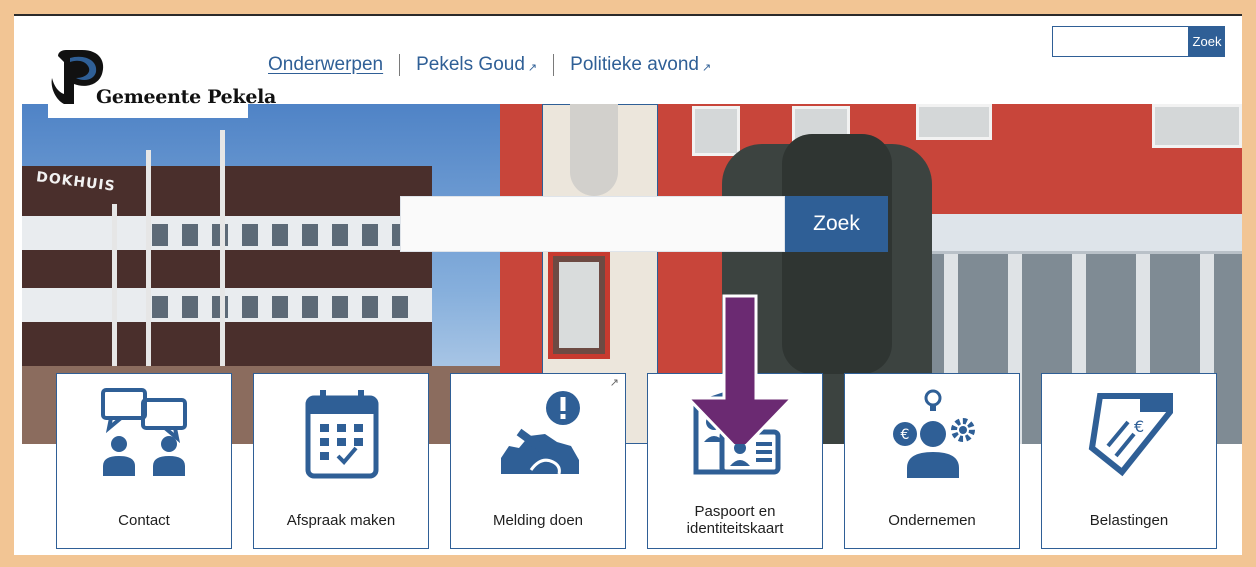 This screenshot has height=567, width=1256. I want to click on report-issue-icon, so click(540, 433).